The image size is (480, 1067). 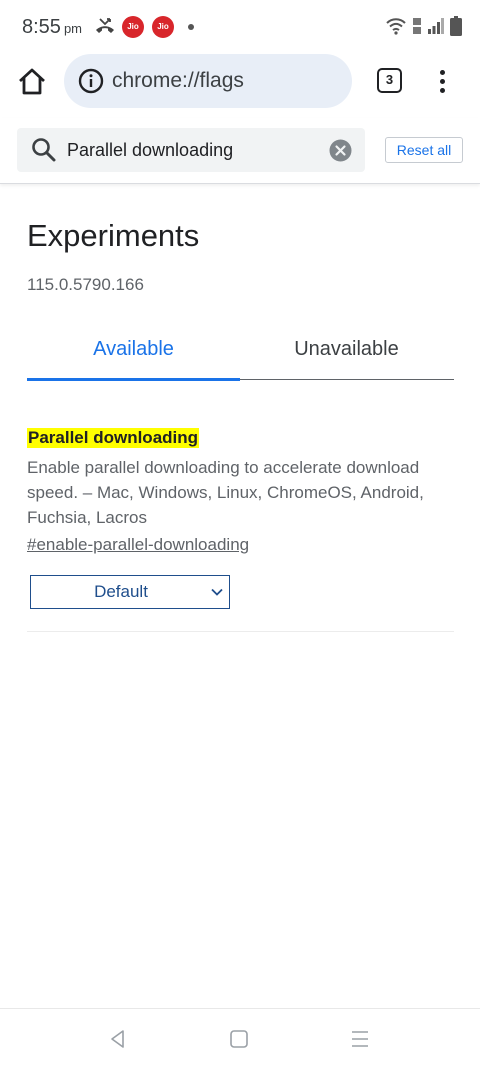 What do you see at coordinates (191, 27) in the screenshot?
I see `notification-dot` at bounding box center [191, 27].